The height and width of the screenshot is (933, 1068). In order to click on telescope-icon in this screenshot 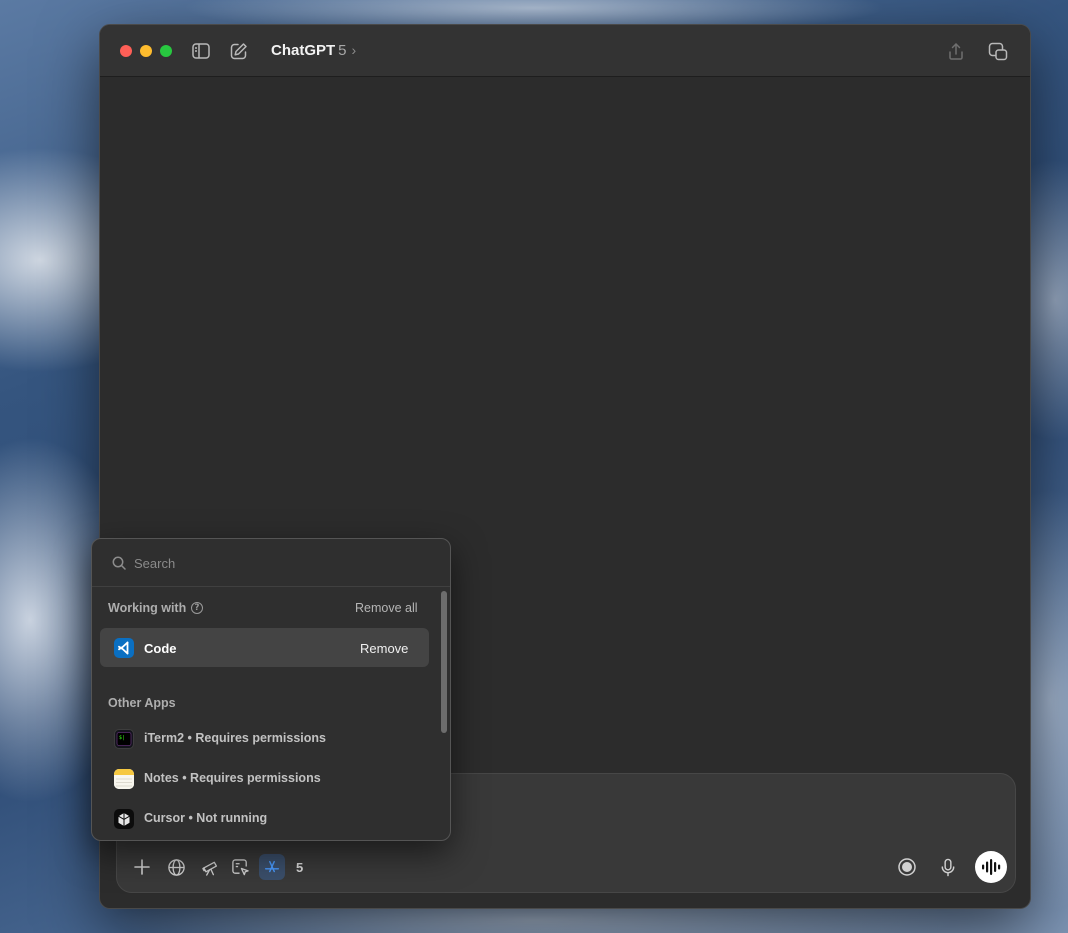, I will do `click(210, 867)`.